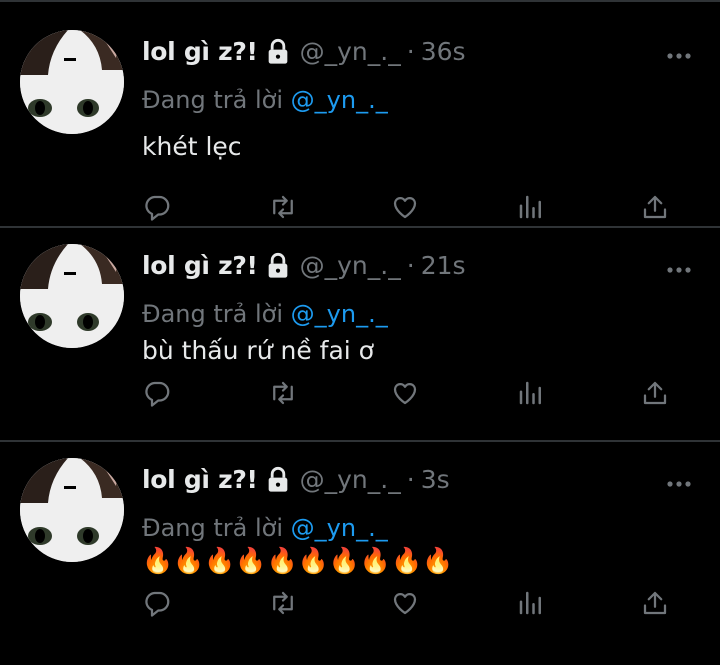  What do you see at coordinates (443, 266) in the screenshot?
I see `timestamp: 21s` at bounding box center [443, 266].